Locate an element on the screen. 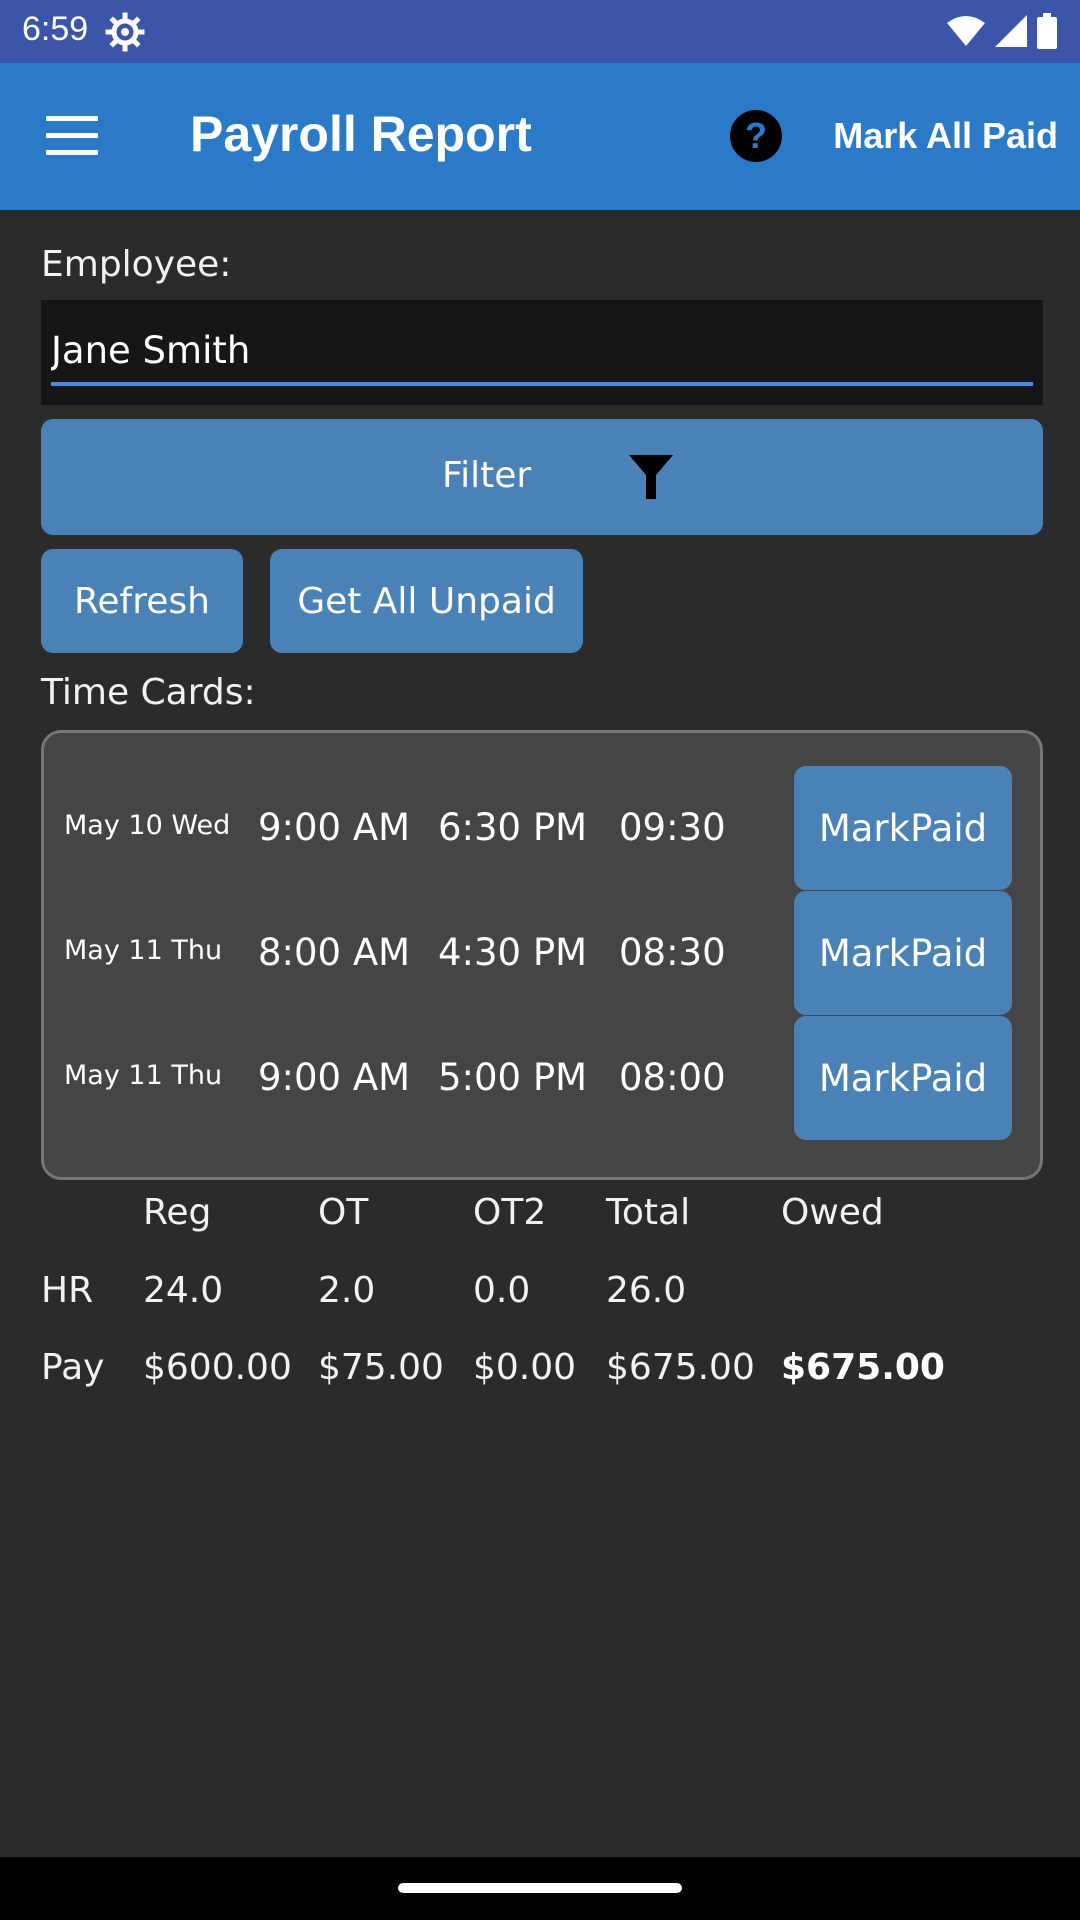  employee-input-underline is located at coordinates (542, 384).